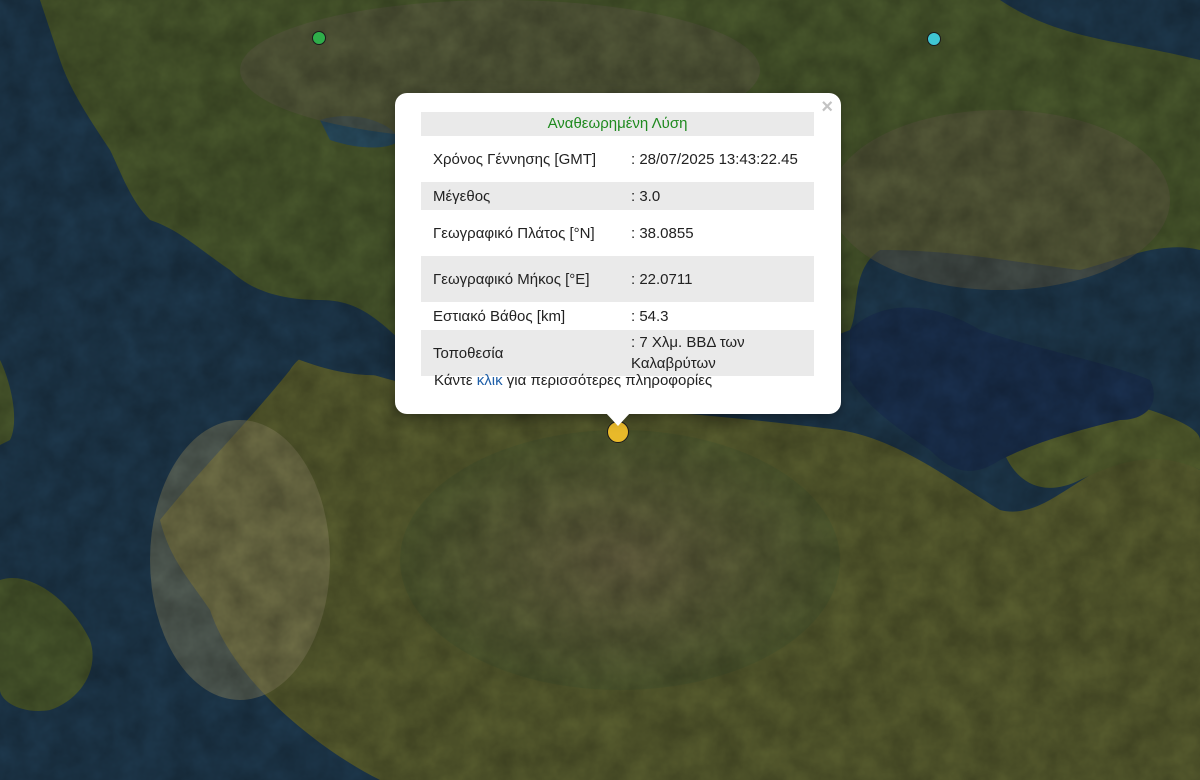 This screenshot has width=1200, height=780. What do you see at coordinates (717, 353) in the screenshot?
I see `row-value: : 7 Χλμ. ΒΒΔ των Καλαβρύτων` at bounding box center [717, 353].